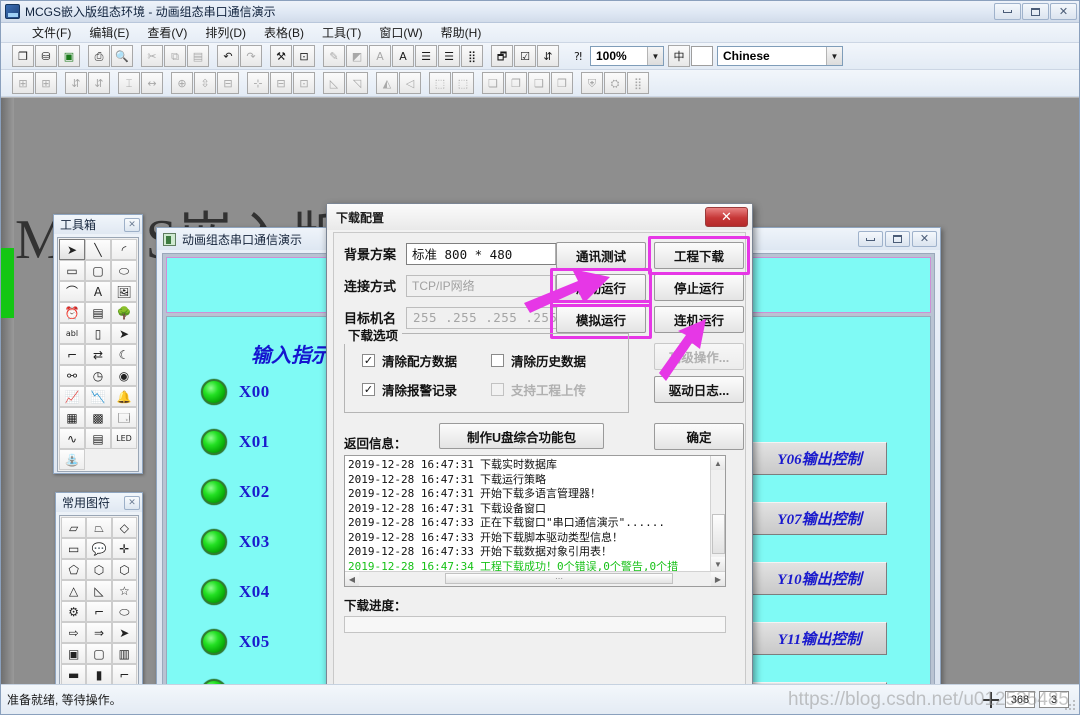  What do you see at coordinates (1070, 705) in the screenshot?
I see `resize-grip-icon` at bounding box center [1070, 705].